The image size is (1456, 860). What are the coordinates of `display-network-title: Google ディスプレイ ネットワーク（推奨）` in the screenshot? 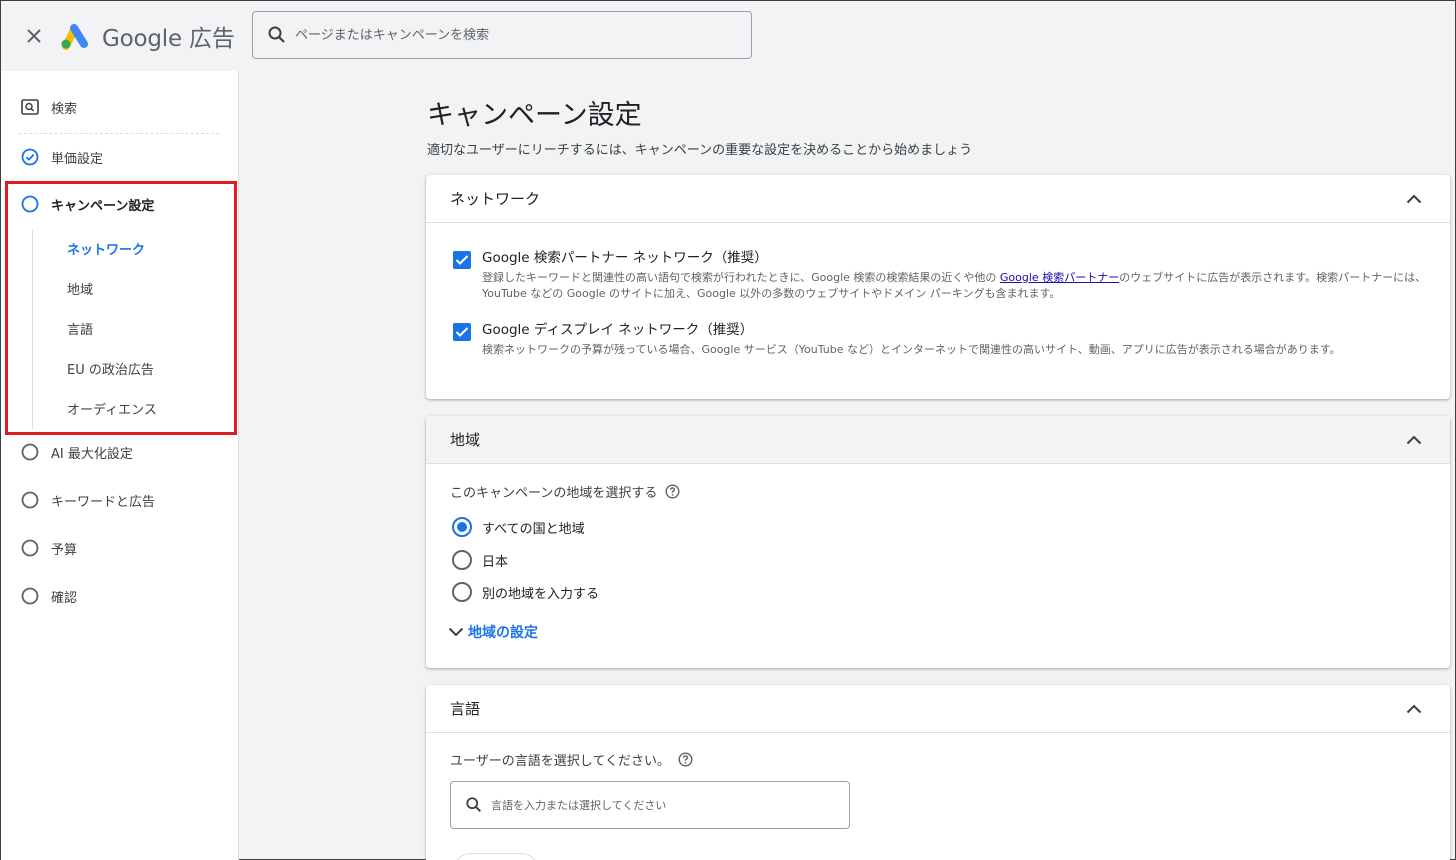 It's located at (618, 330).